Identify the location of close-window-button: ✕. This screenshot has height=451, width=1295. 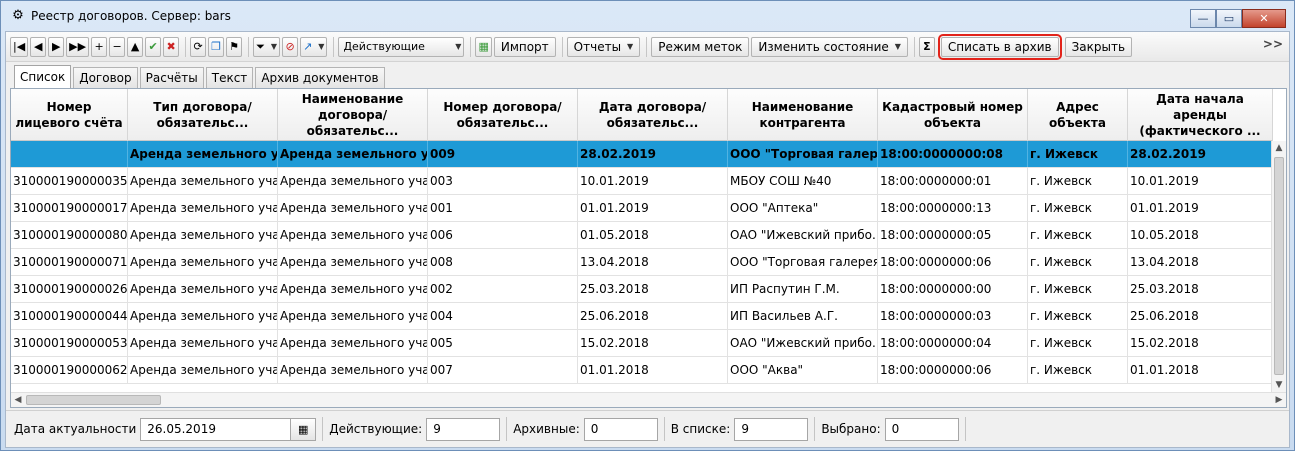
(1264, 18).